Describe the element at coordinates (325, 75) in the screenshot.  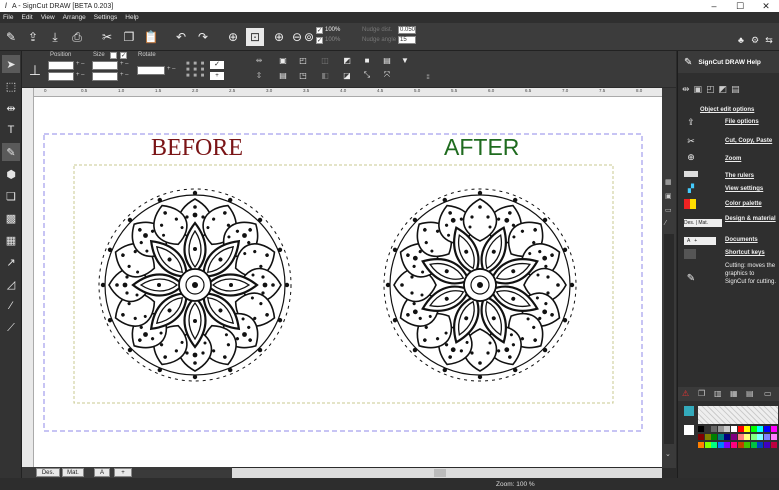
I see `trim-icon: ◧` at that location.